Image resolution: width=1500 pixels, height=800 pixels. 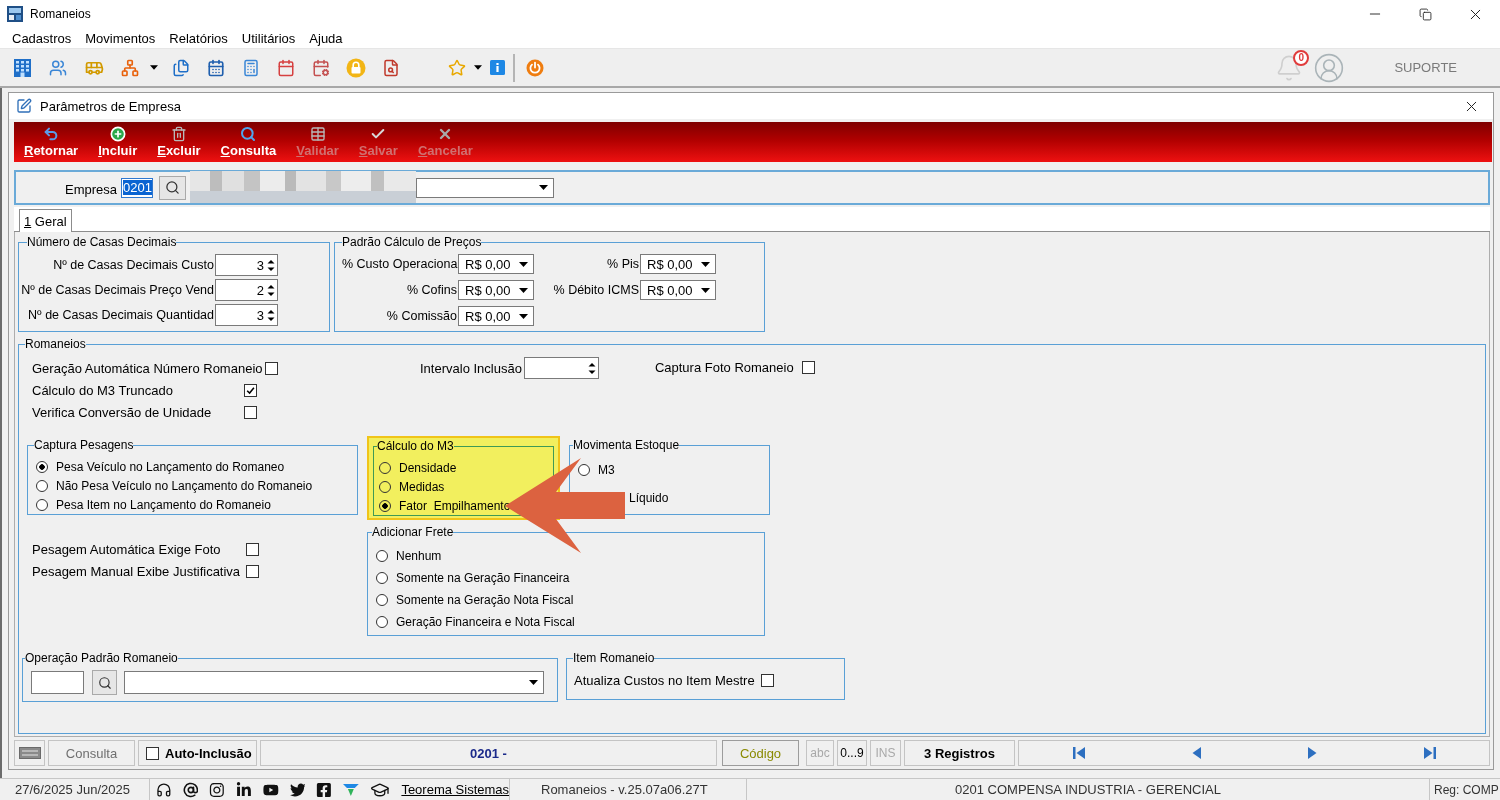 I want to click on company-code-field: 0201, so click(x=137, y=187).